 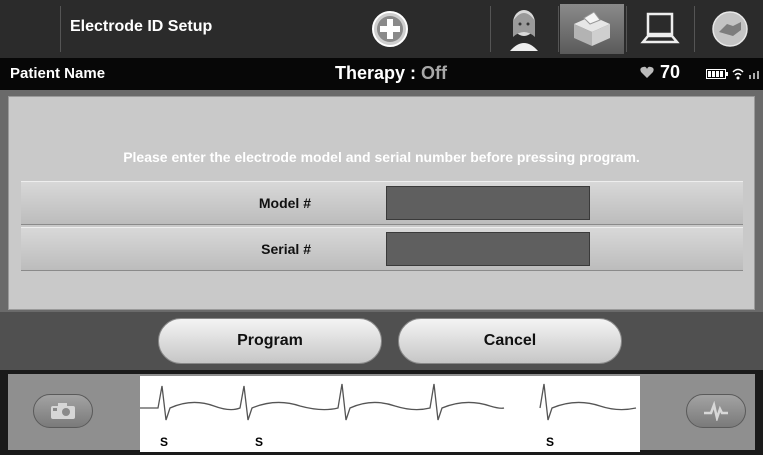 I want to click on sense-marker-strip: S S S, so click(x=390, y=443).